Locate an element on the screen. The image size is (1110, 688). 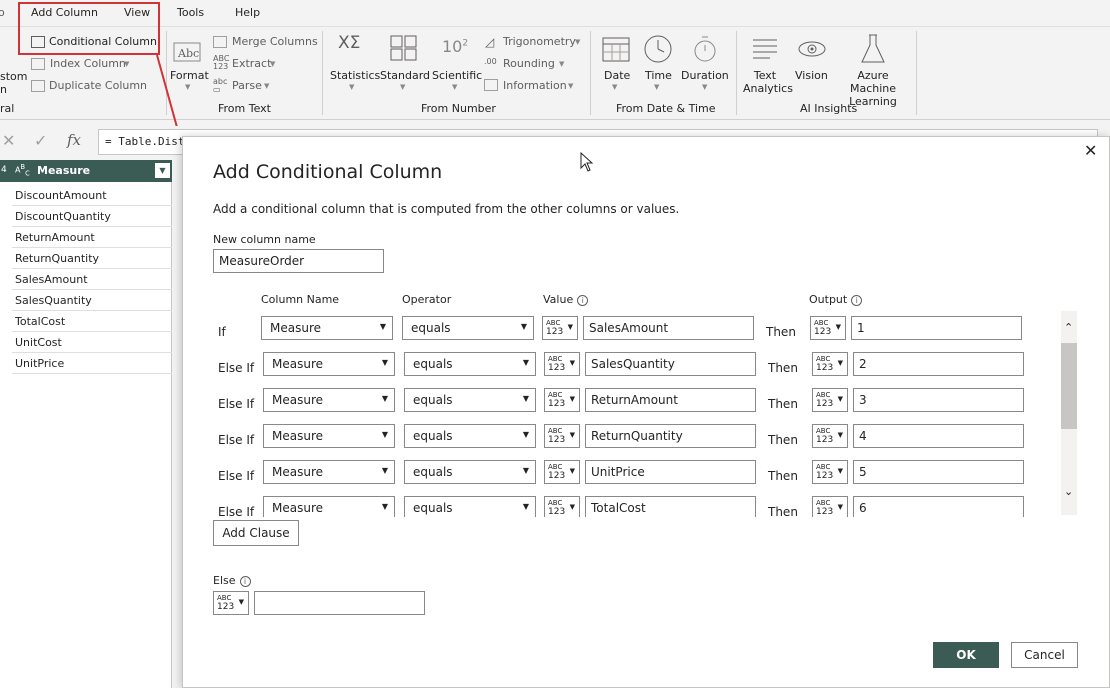
value-input: SalesQuantity is located at coordinates (670, 364).